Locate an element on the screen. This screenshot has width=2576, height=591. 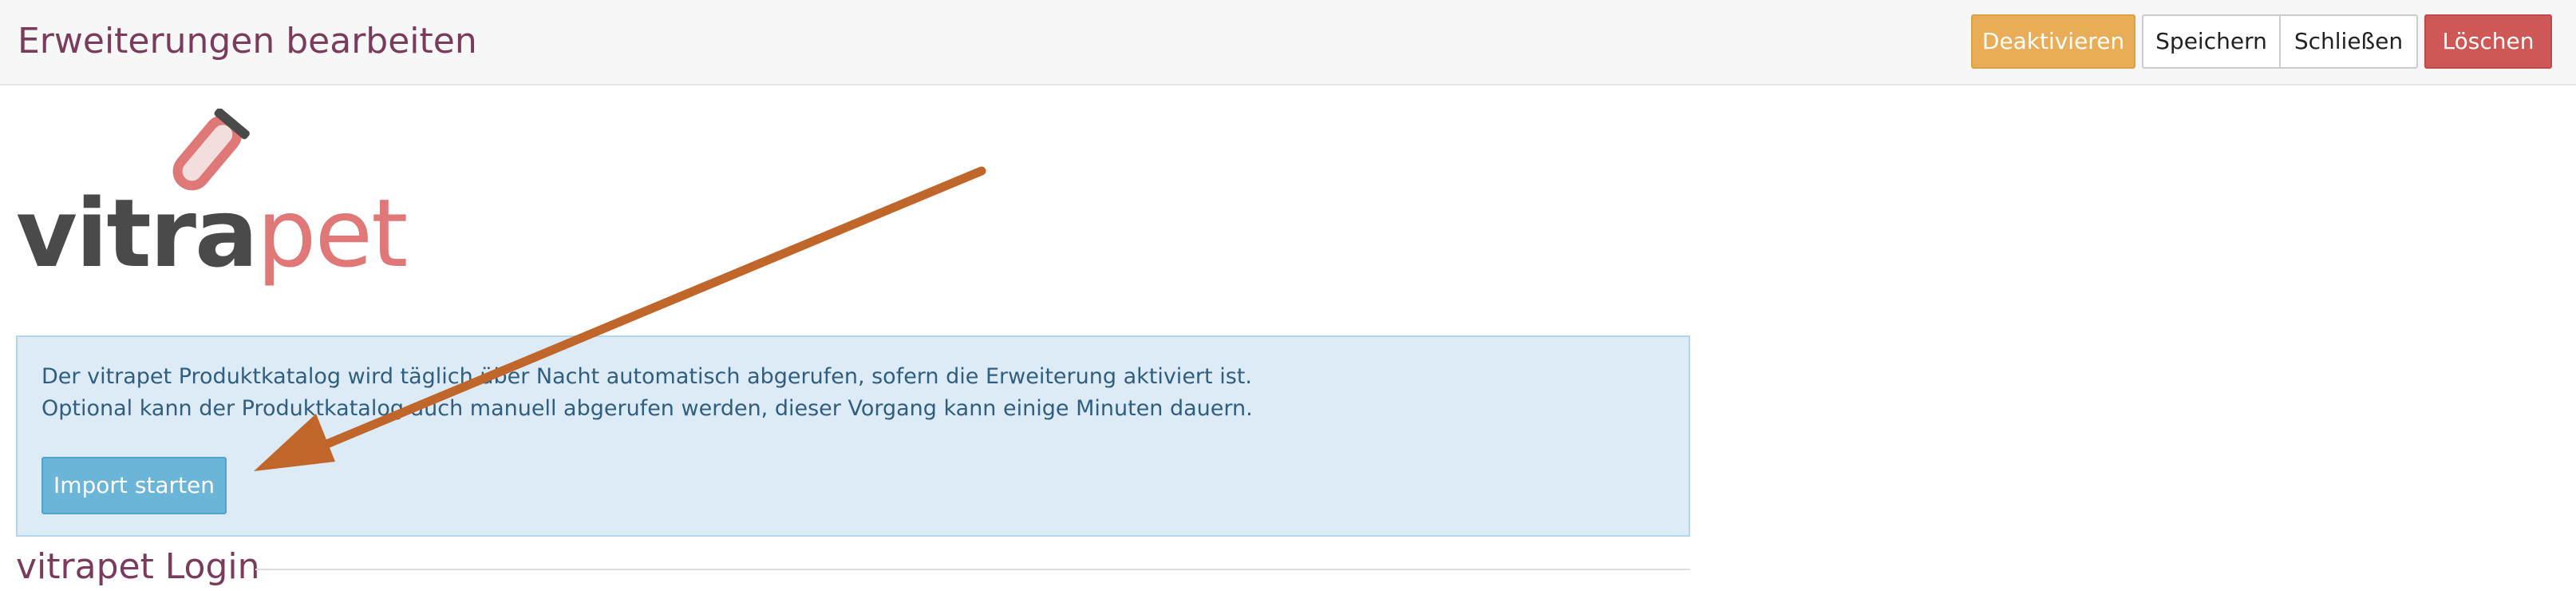
deactivate-button: Deaktivieren is located at coordinates (2053, 41).